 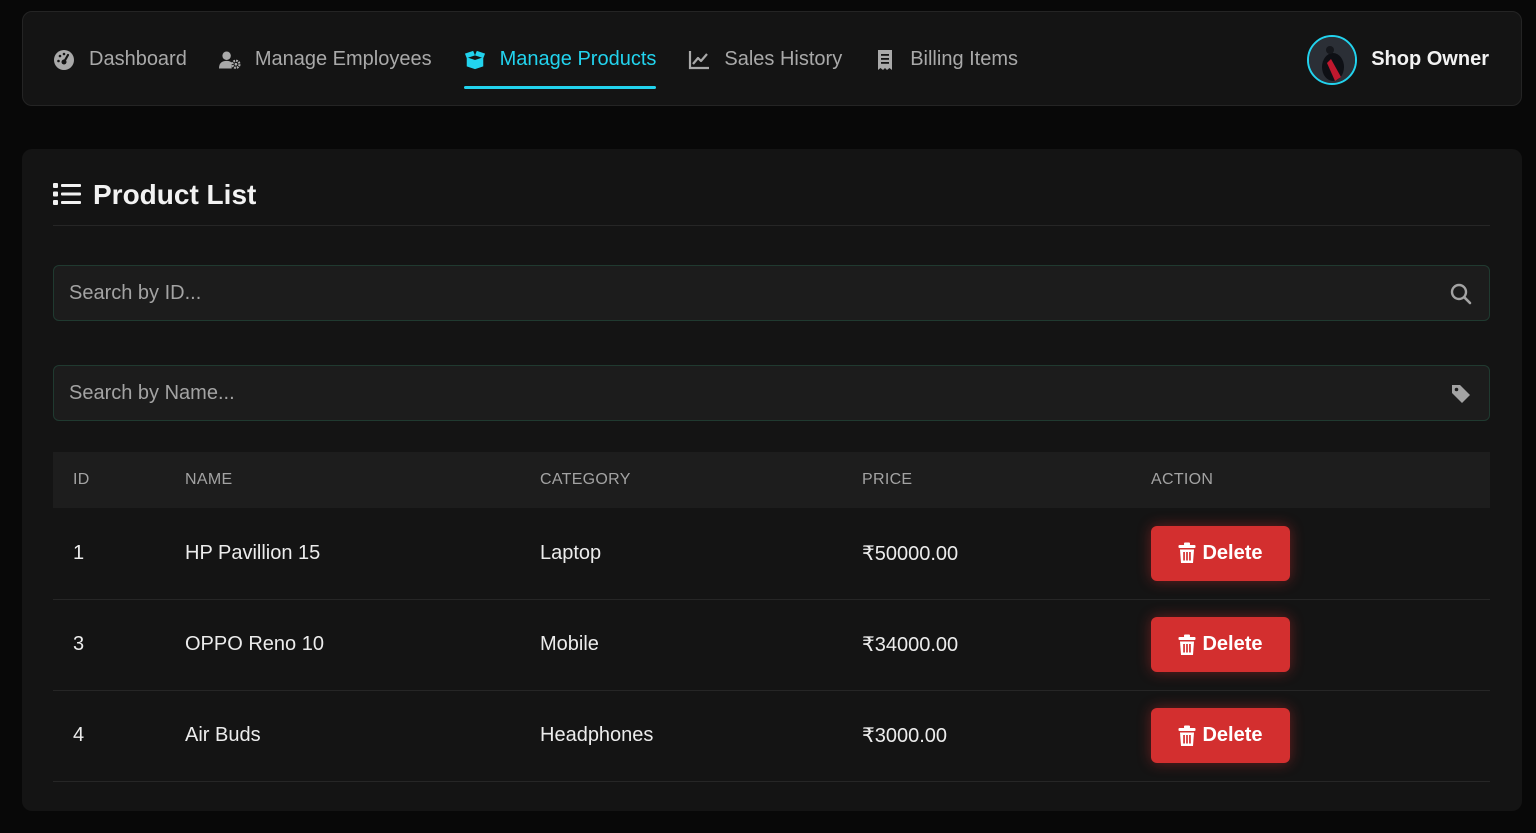 I want to click on search-by-id-input, so click(x=771, y=293).